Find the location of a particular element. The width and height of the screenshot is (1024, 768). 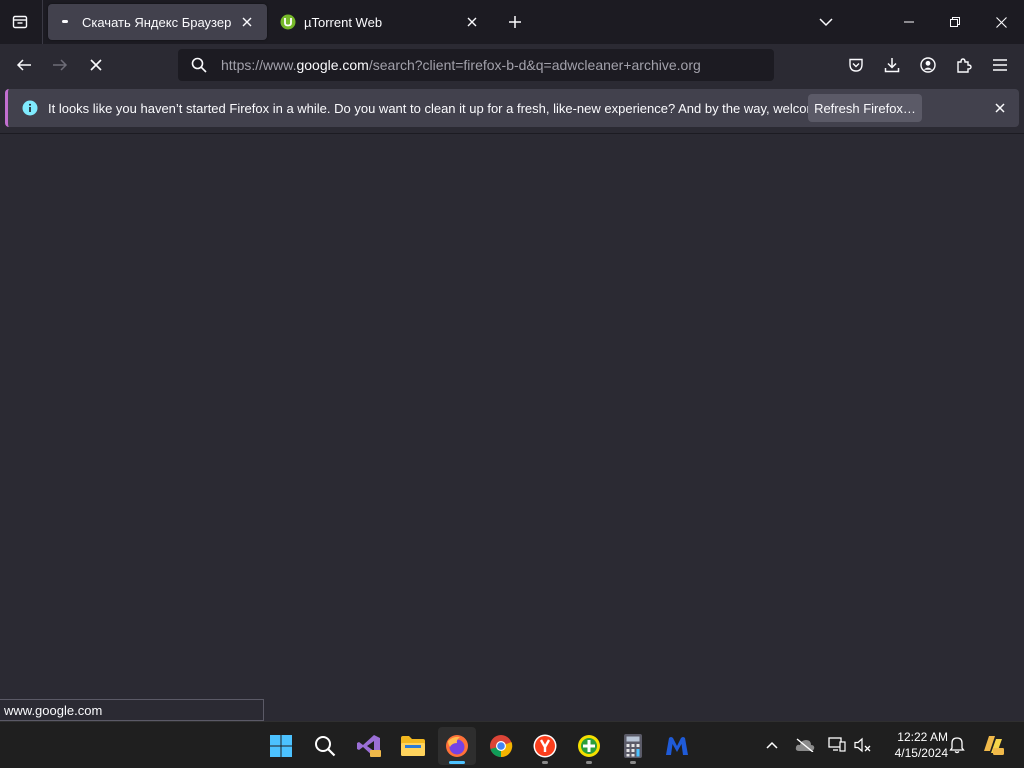

forward-arrow-icon is located at coordinates (60, 65).